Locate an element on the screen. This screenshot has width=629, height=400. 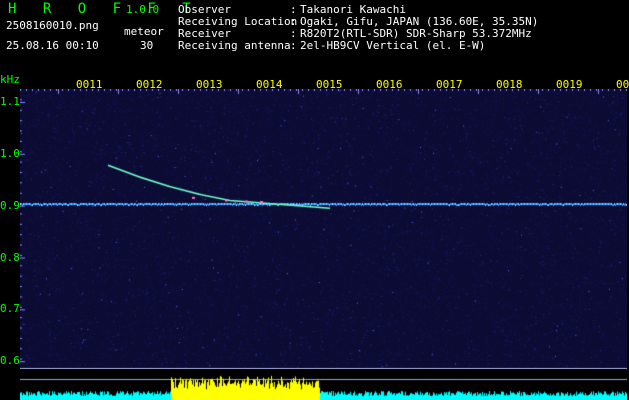
meteor-label: meteor is located at coordinates (144, 31).